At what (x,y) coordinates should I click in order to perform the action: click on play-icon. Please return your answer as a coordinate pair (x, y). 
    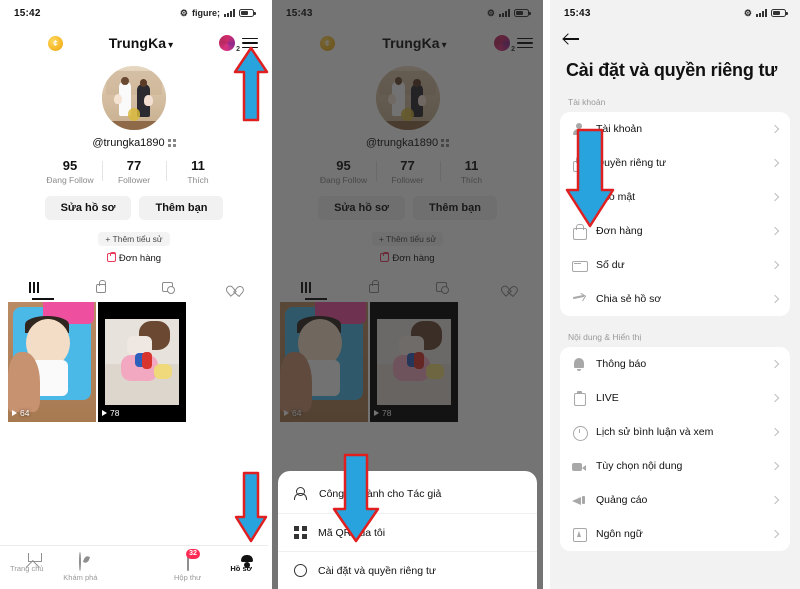
    Looking at the image, I should click on (104, 413).